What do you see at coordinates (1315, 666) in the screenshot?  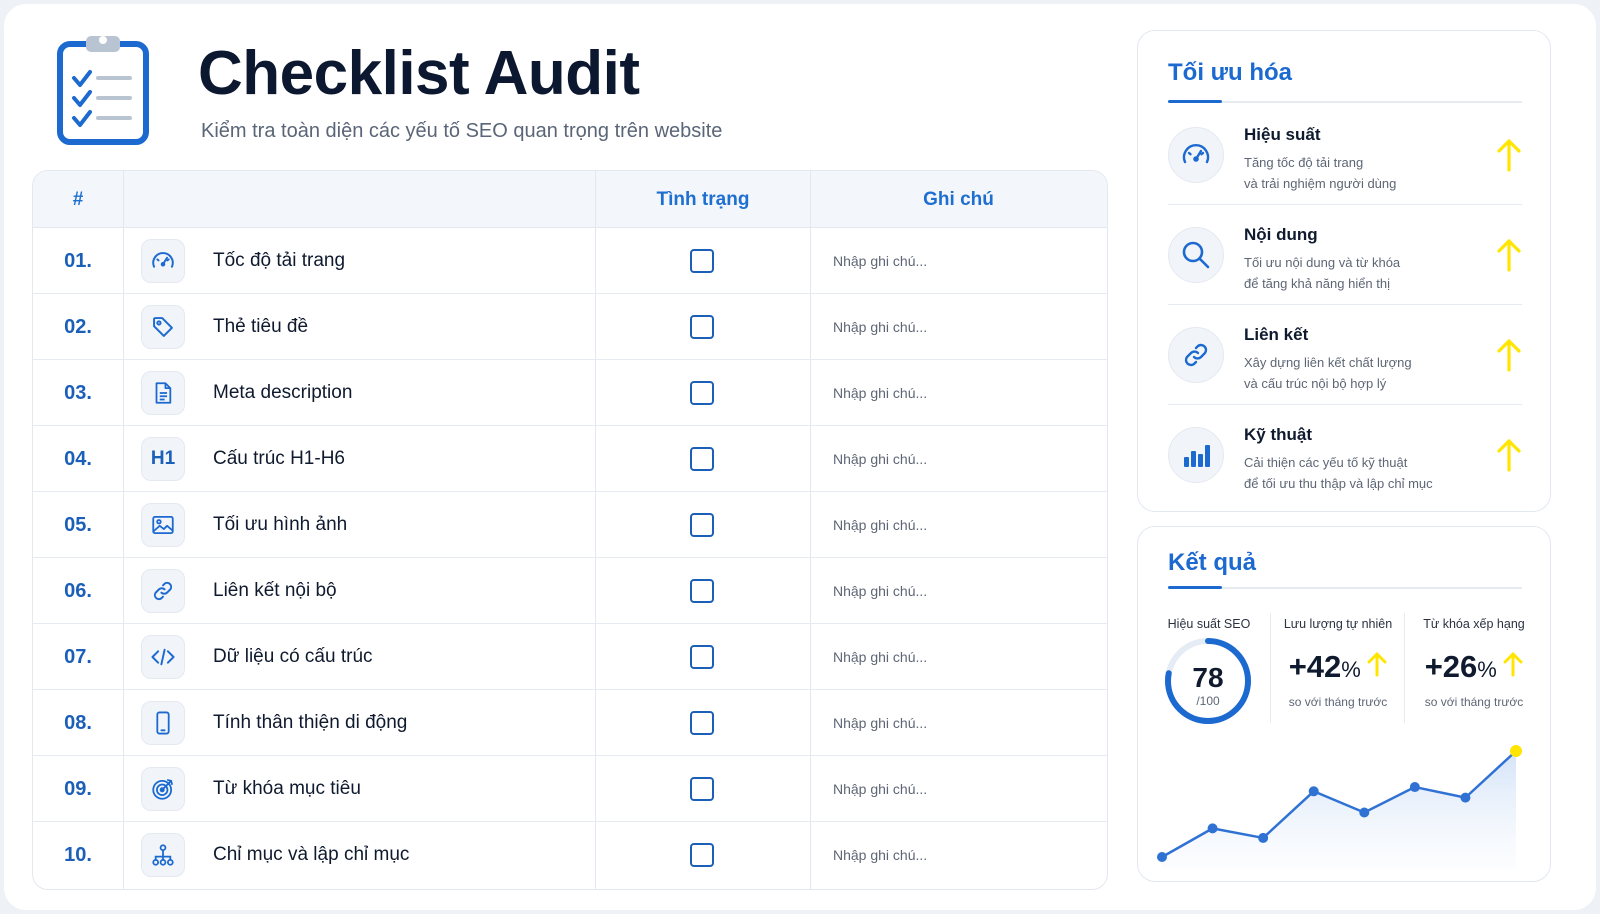 I see `organic-traffic-value: +42` at bounding box center [1315, 666].